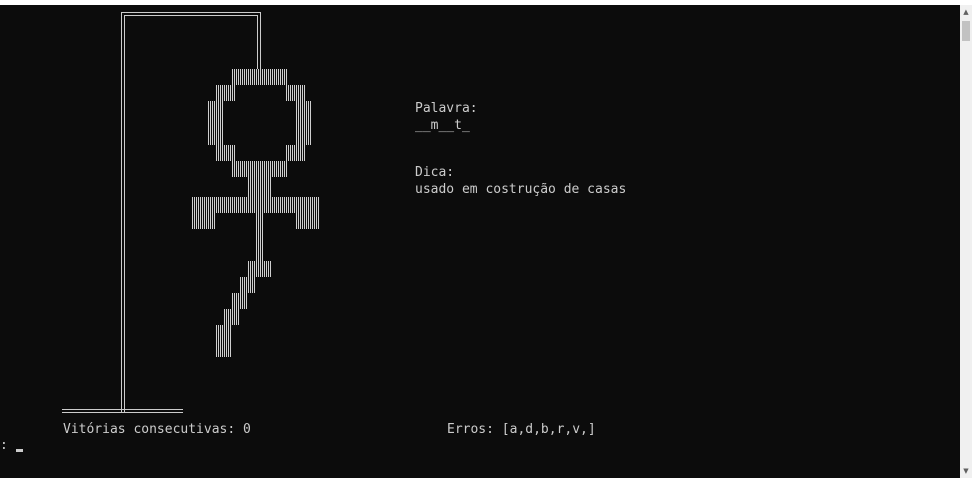 The width and height of the screenshot is (972, 478). I want to click on hangman-body, so click(255, 219).